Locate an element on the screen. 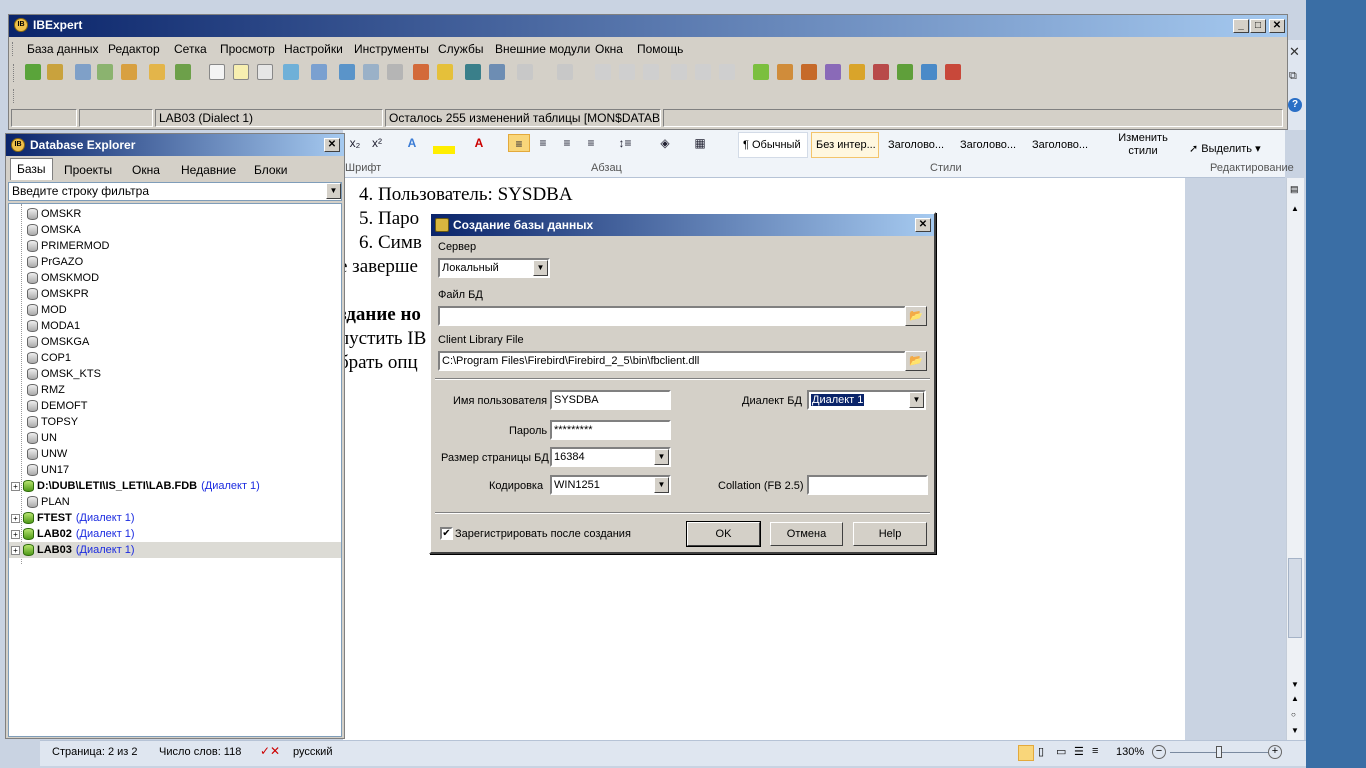  font-color-icon: A is located at coordinates (479, 143).